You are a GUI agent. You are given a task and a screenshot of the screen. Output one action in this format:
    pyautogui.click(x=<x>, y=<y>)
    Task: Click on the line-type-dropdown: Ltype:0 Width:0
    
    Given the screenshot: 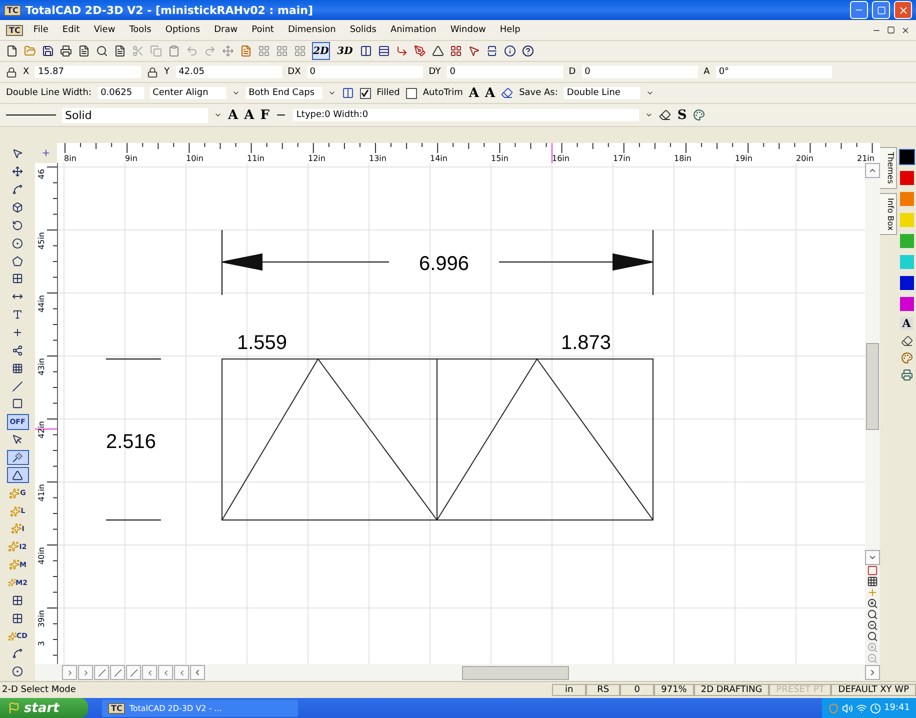 What is the action you would take?
    pyautogui.click(x=466, y=115)
    